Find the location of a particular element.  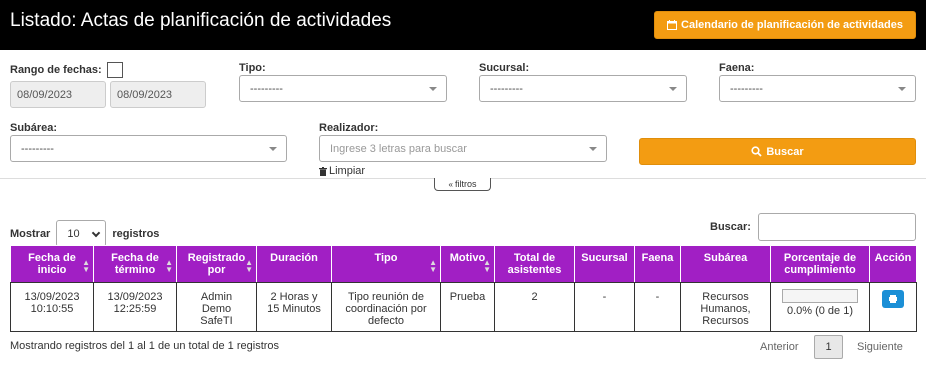

col-duracion: Duración is located at coordinates (294, 264).